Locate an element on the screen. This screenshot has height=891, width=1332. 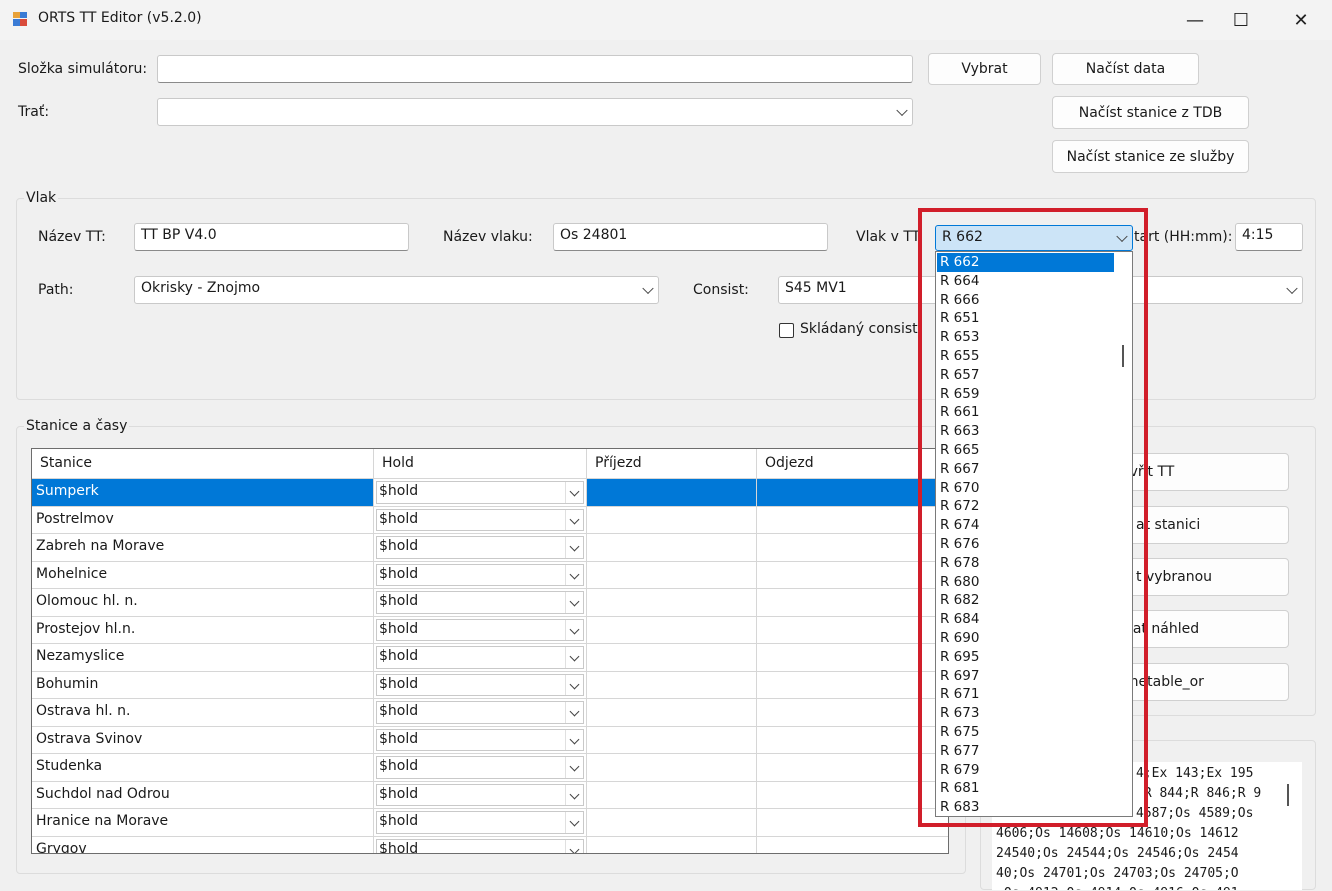
station-cell: Sumperk is located at coordinates (203, 493).